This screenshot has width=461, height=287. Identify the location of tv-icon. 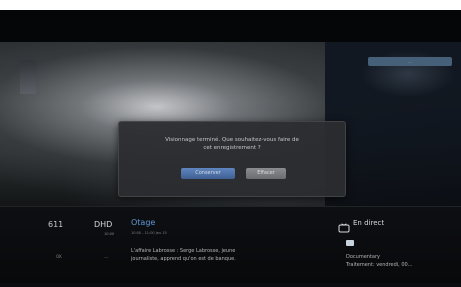
(344, 225).